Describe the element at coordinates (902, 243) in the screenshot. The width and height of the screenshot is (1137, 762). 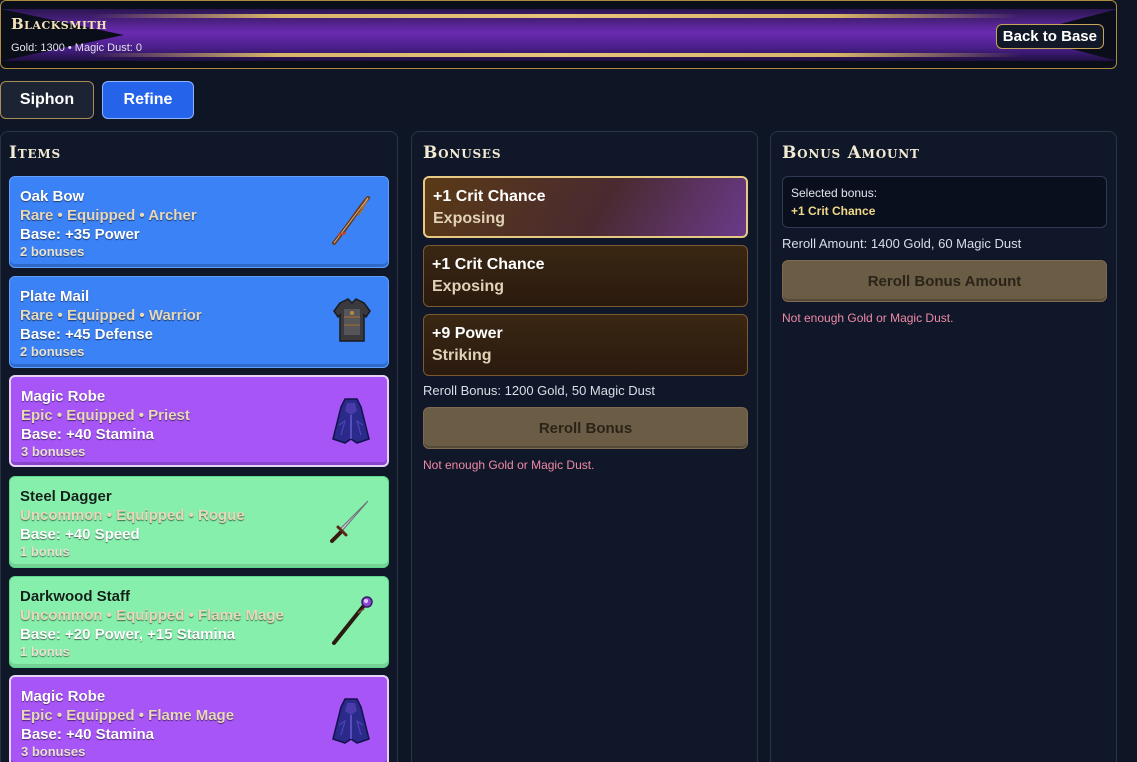
I see `reroll-amount-cost: Reroll Amount: 1400 Gold, 60 Magic Dust` at that location.